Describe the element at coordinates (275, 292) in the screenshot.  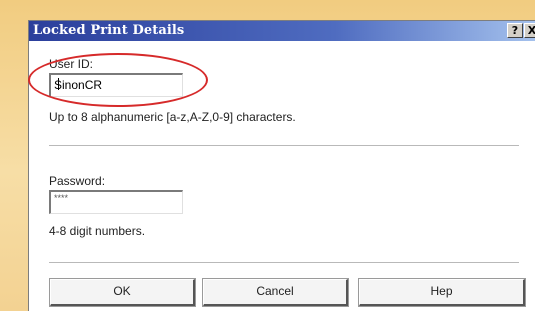
I see `cancel-button: Cancel` at that location.